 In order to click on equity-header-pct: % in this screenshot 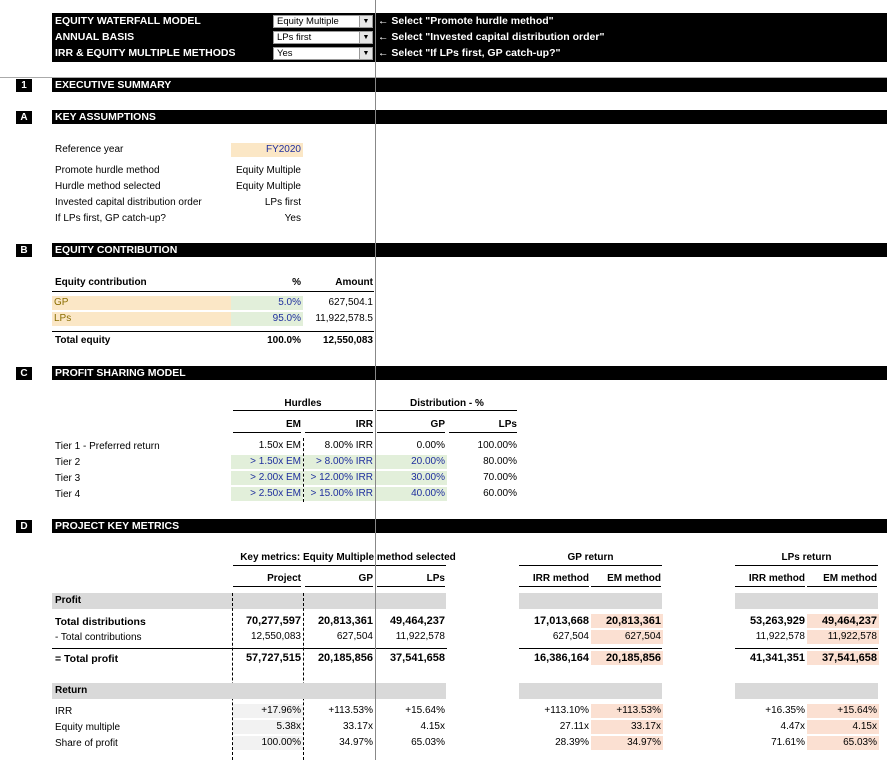, I will do `click(296, 282)`.